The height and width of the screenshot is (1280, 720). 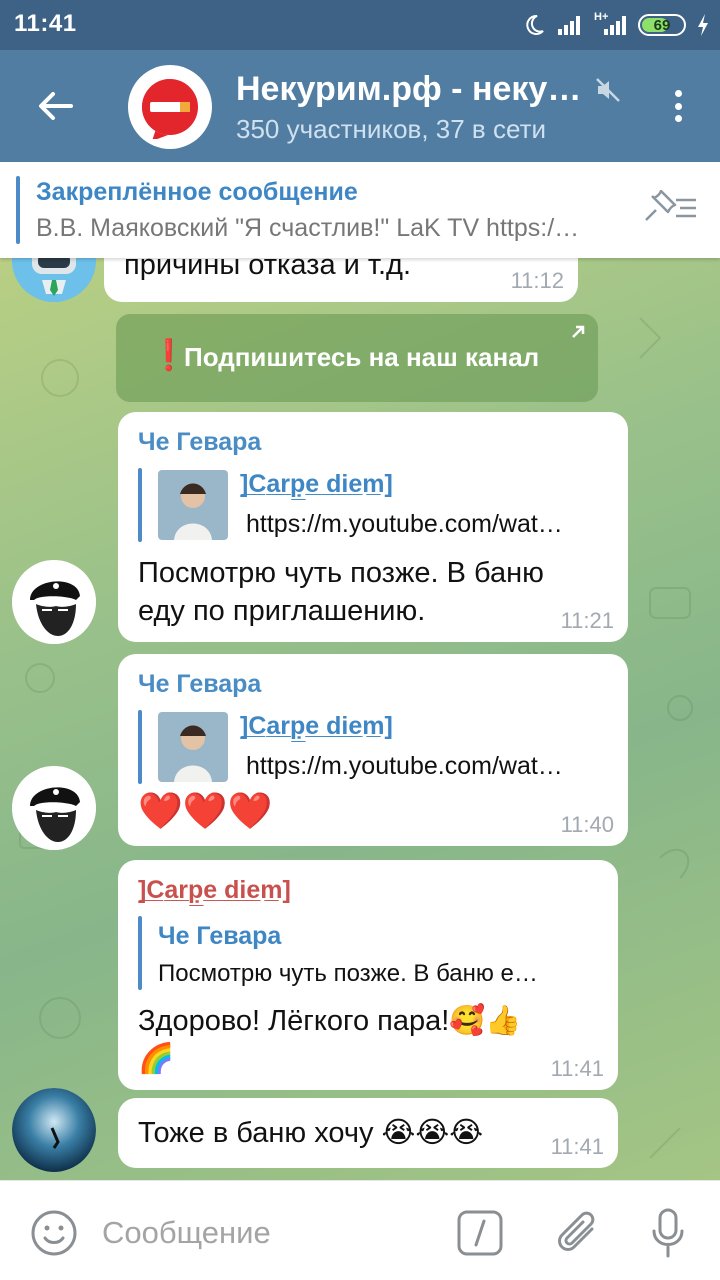 I want to click on chat-avatar, so click(x=170, y=107).